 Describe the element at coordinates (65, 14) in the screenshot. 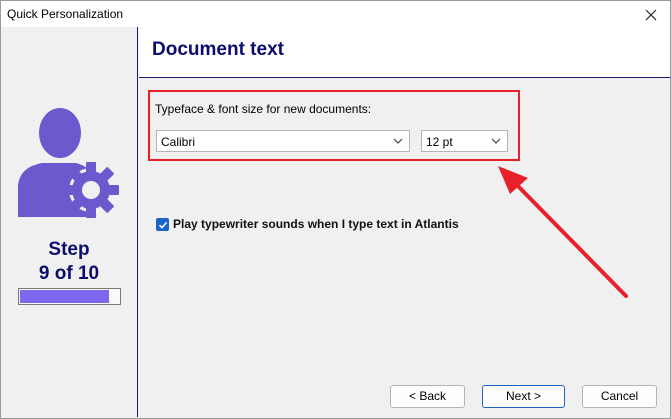

I see `window-title: Quick Personalization` at that location.